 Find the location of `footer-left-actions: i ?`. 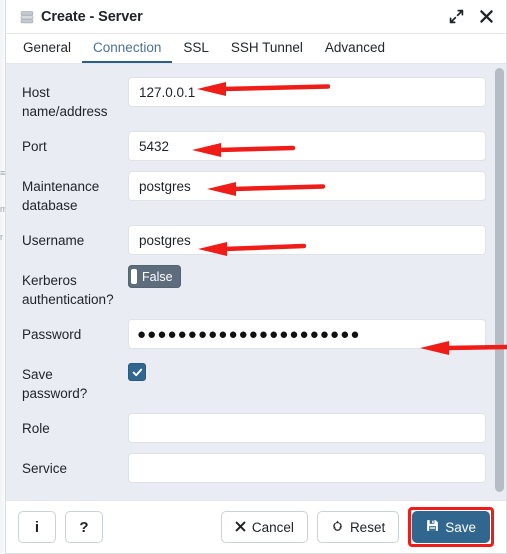

footer-left-actions: i ? is located at coordinates (119, 527).